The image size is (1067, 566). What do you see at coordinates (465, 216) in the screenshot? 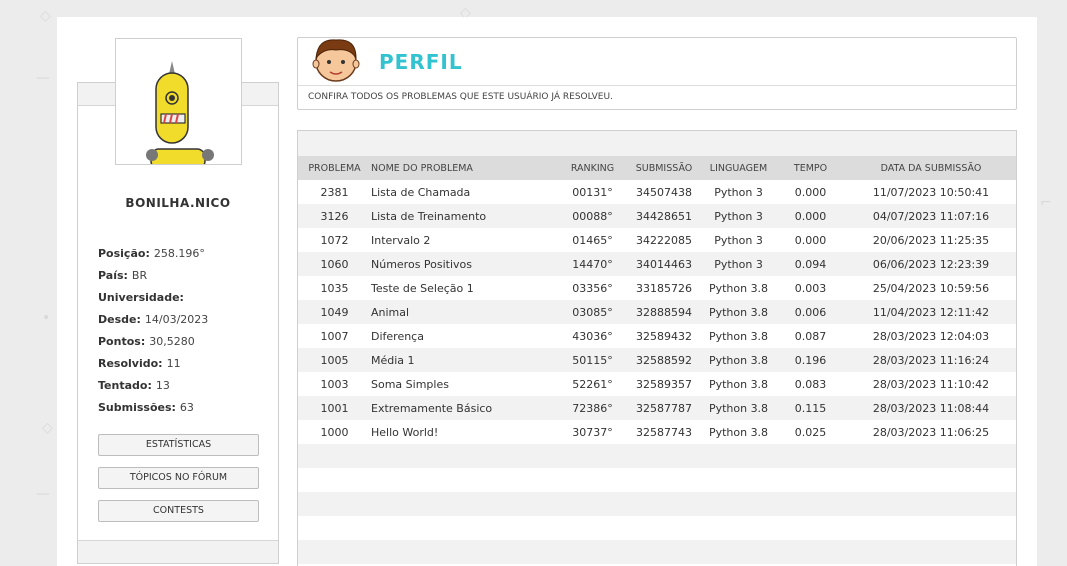
I see `cell-problem-name: Lista de Treinamento` at bounding box center [465, 216].